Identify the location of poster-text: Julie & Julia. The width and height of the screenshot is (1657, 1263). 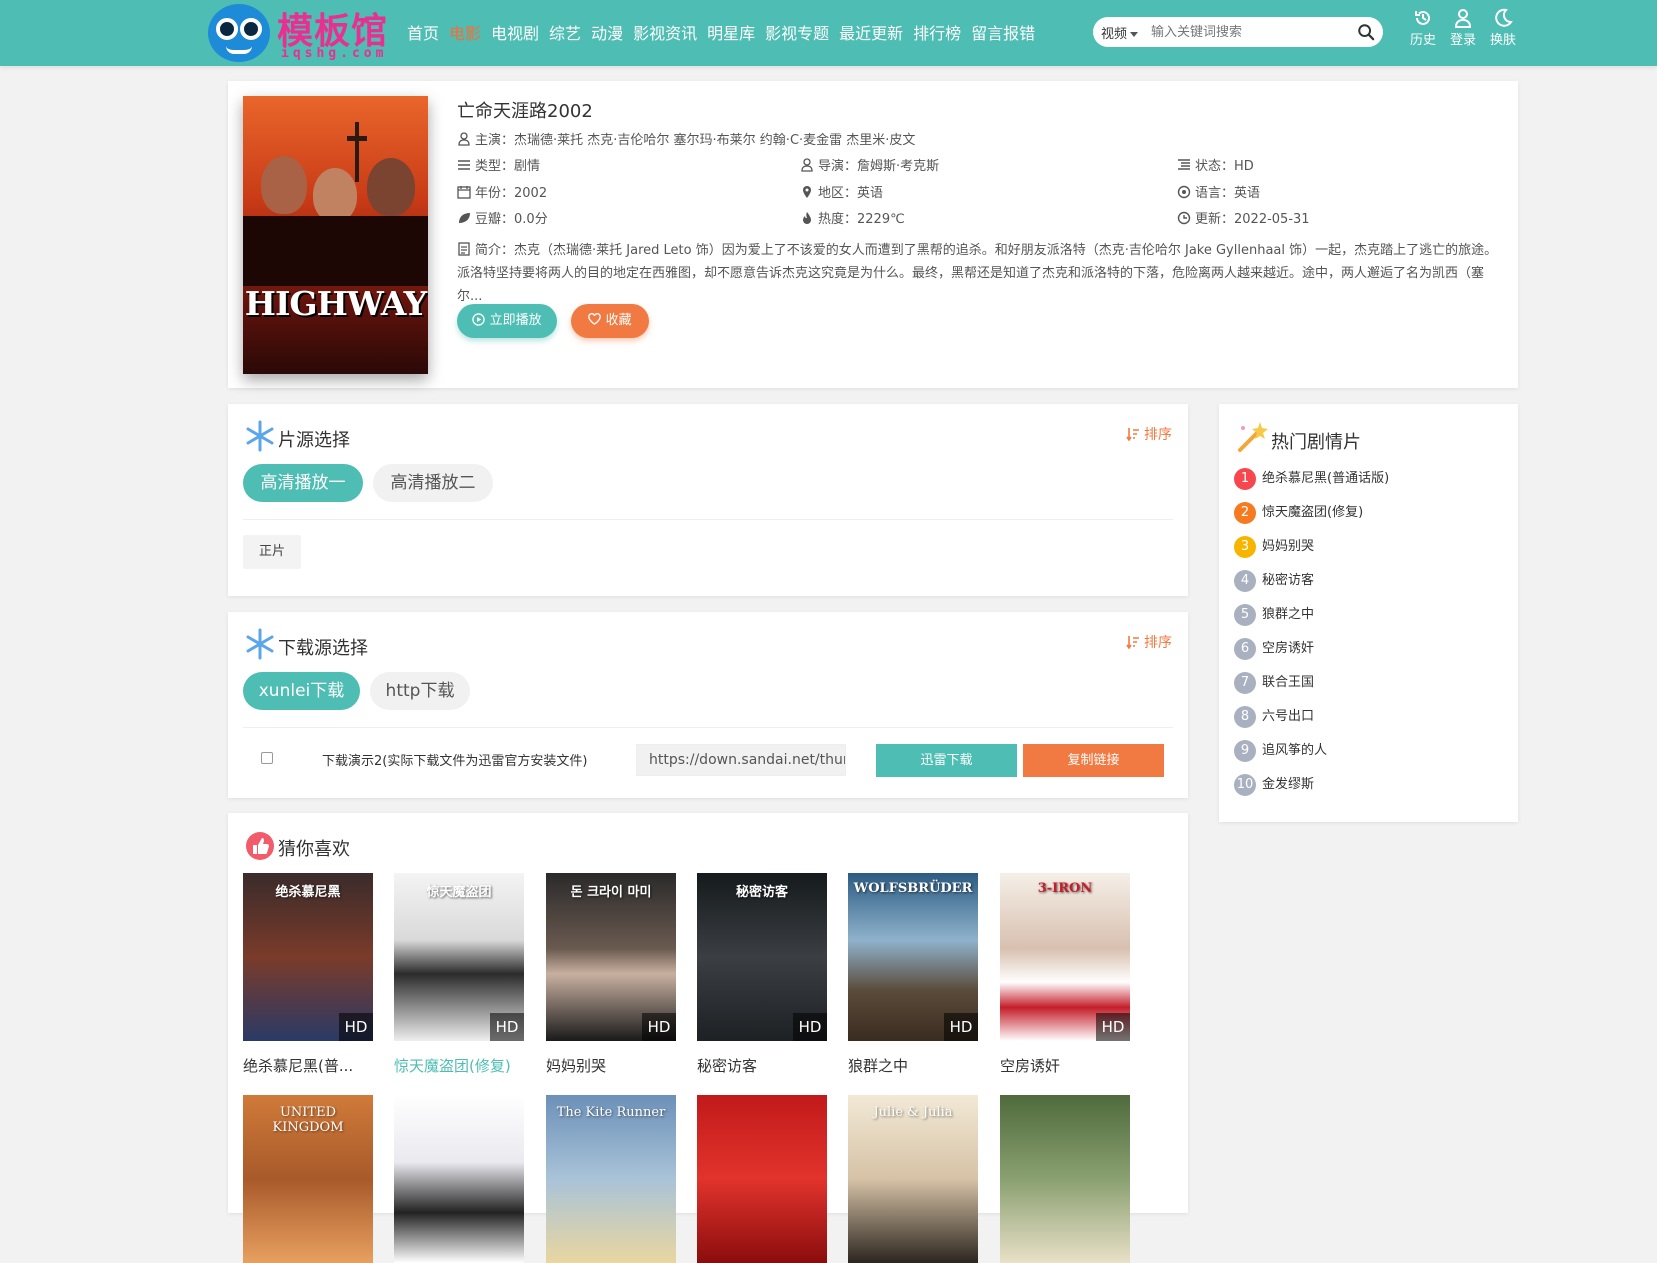
(913, 1112).